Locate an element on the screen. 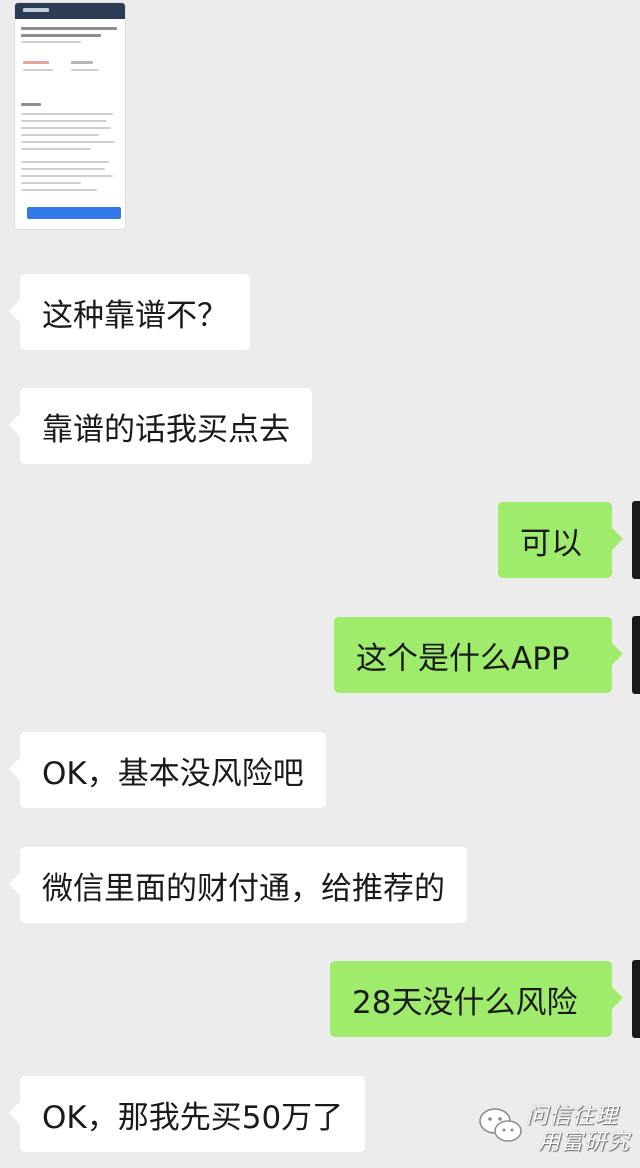 This screenshot has width=640, height=1168. shared-screenshot-thumbnail is located at coordinates (70, 116).